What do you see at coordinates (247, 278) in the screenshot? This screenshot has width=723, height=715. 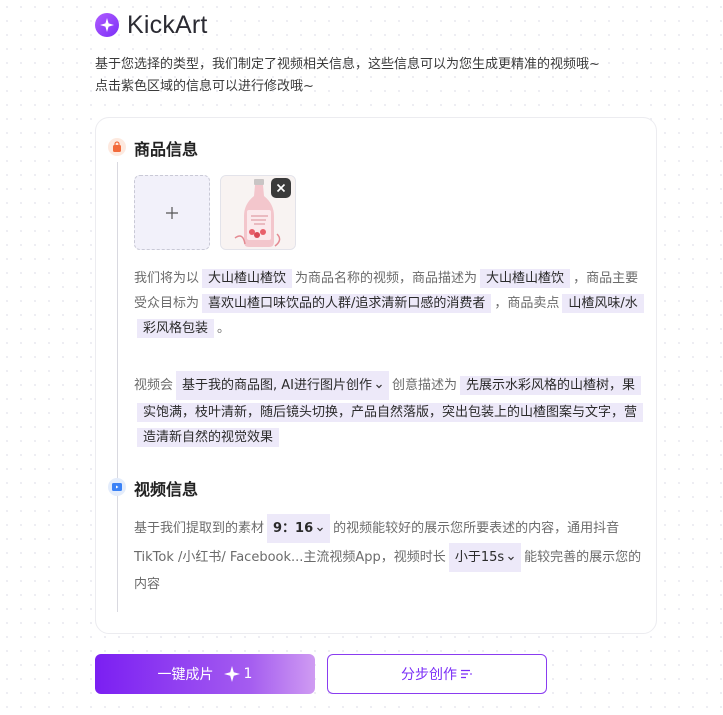 I see `product-name-field: 大山楂山楂饮` at bounding box center [247, 278].